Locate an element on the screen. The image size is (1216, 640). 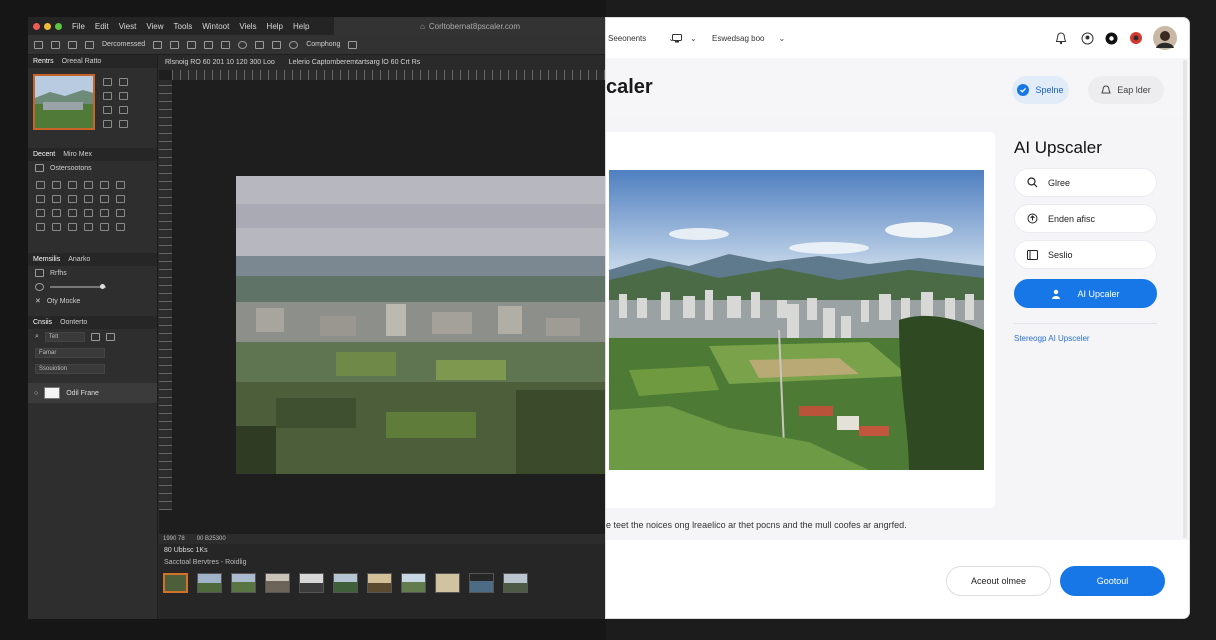
ai-upscaler-button: AI Upcaler is located at coordinates (1085, 293).